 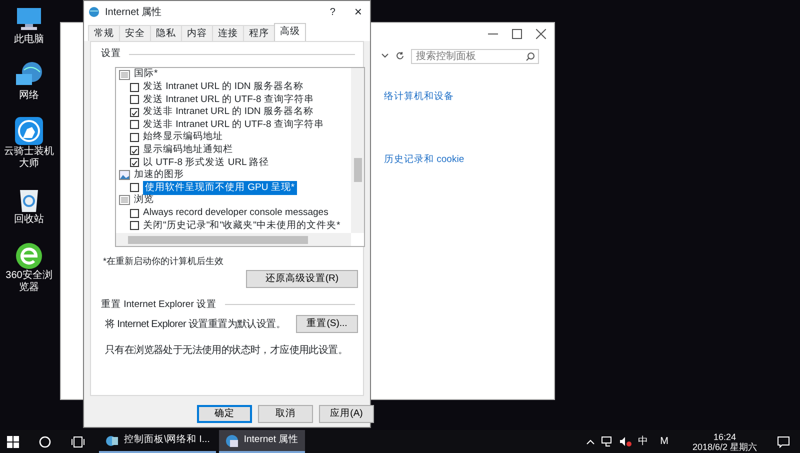 What do you see at coordinates (724, 437) in the screenshot?
I see `clock-time: 16:24` at bounding box center [724, 437].